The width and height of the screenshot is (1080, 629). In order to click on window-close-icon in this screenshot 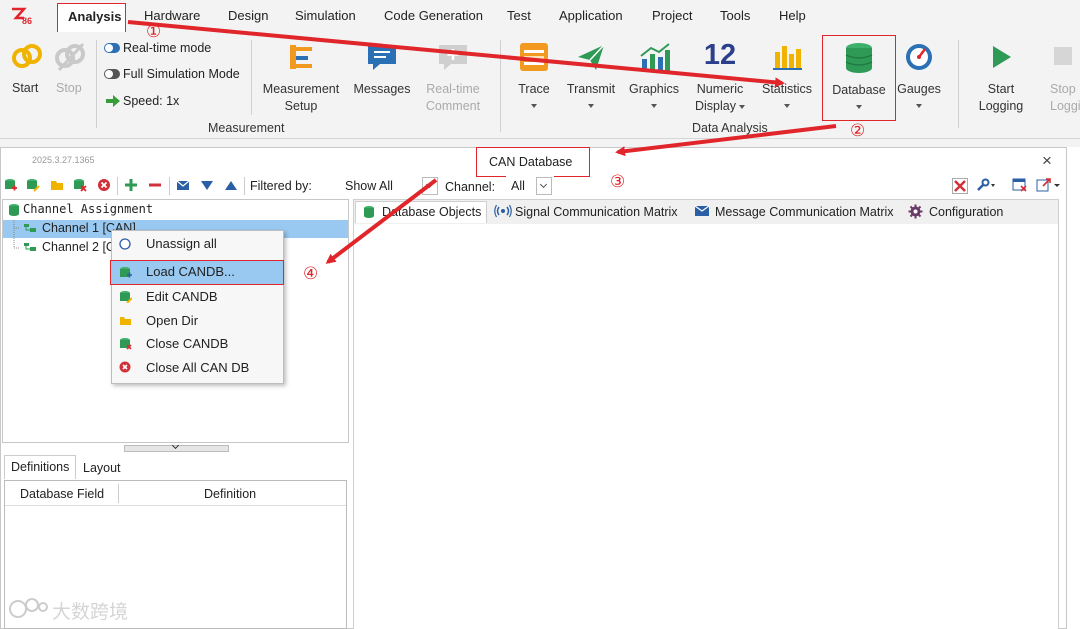, I will do `click(1020, 185)`.